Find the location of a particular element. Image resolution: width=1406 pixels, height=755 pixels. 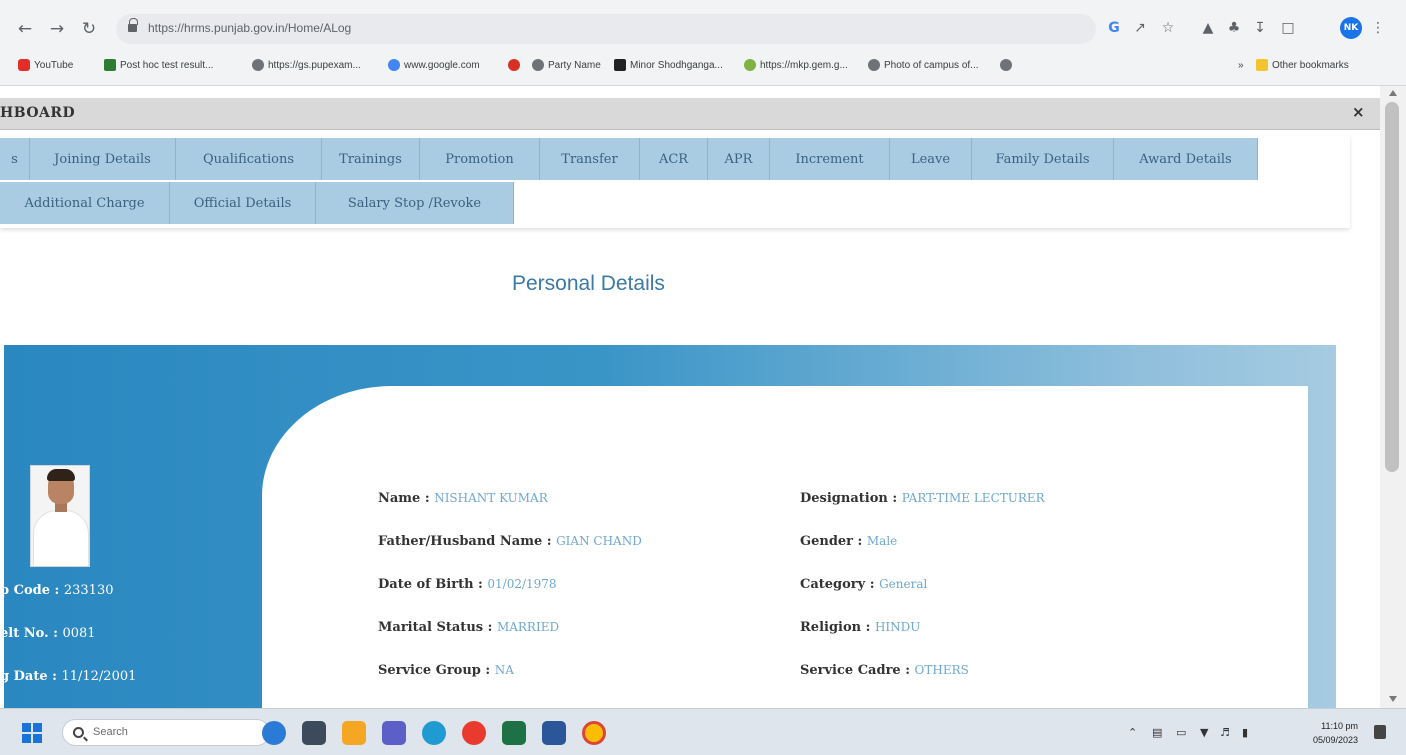

reload-icon: ↻ is located at coordinates (89, 29).